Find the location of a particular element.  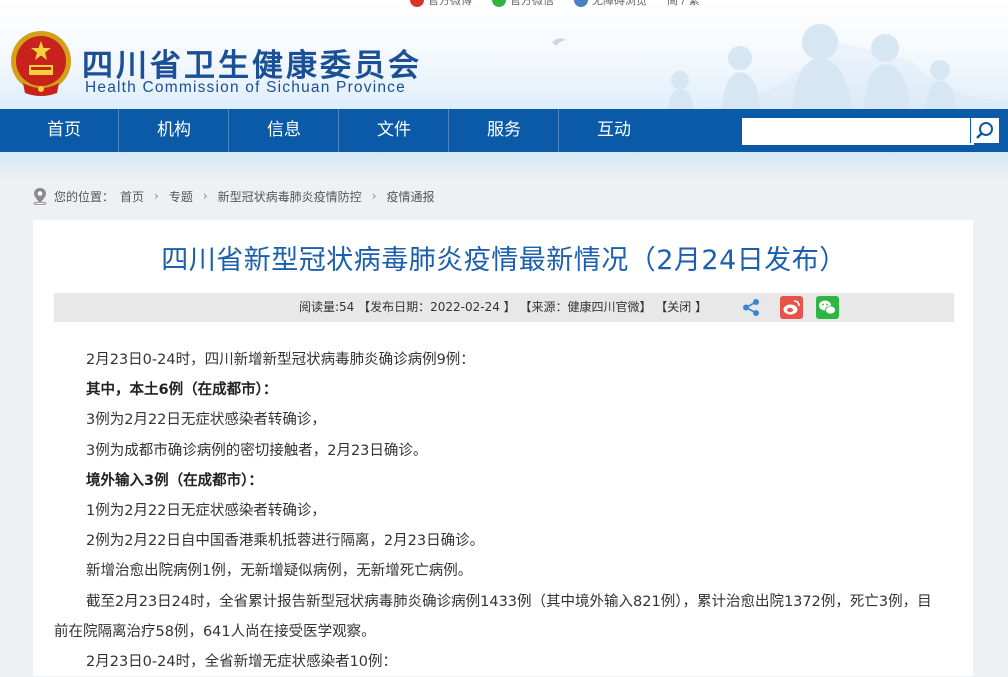

search-button is located at coordinates (984, 130).